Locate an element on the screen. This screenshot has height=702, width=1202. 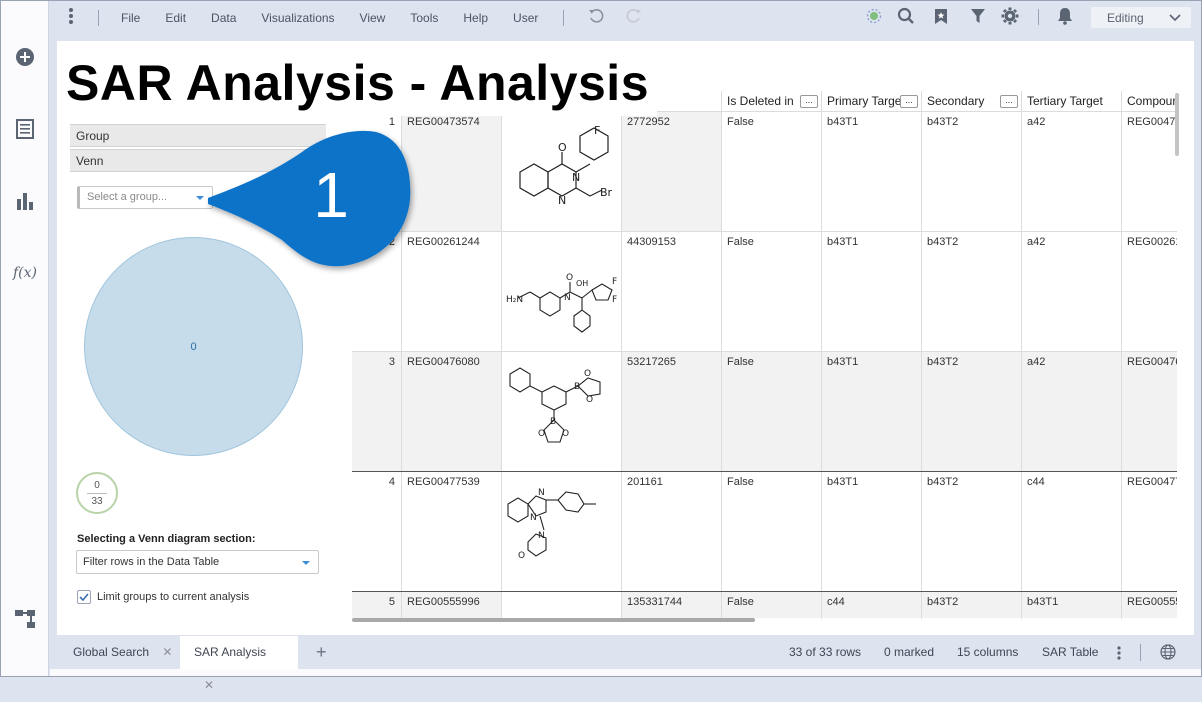
compound-cell: REG00476 is located at coordinates (1149, 412).